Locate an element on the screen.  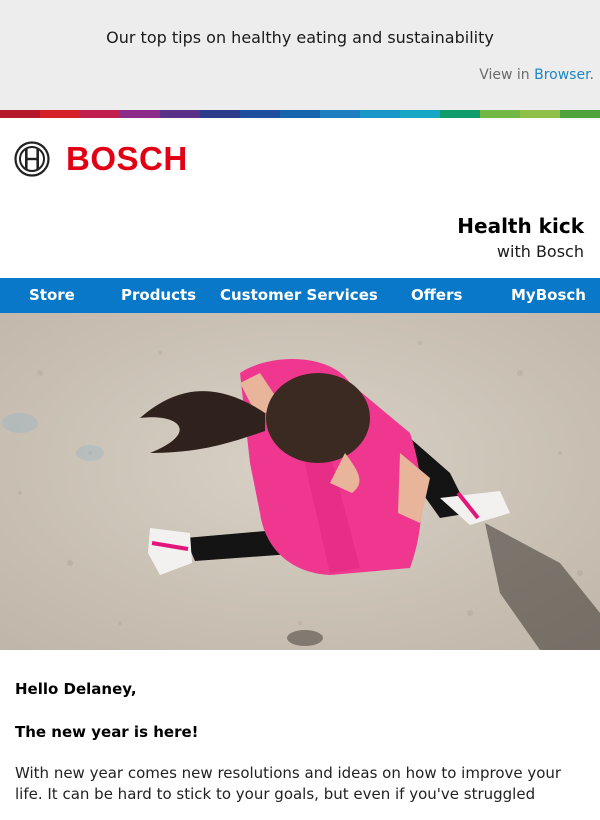
headline-block: Health kick with Bosch is located at coordinates (520, 237).